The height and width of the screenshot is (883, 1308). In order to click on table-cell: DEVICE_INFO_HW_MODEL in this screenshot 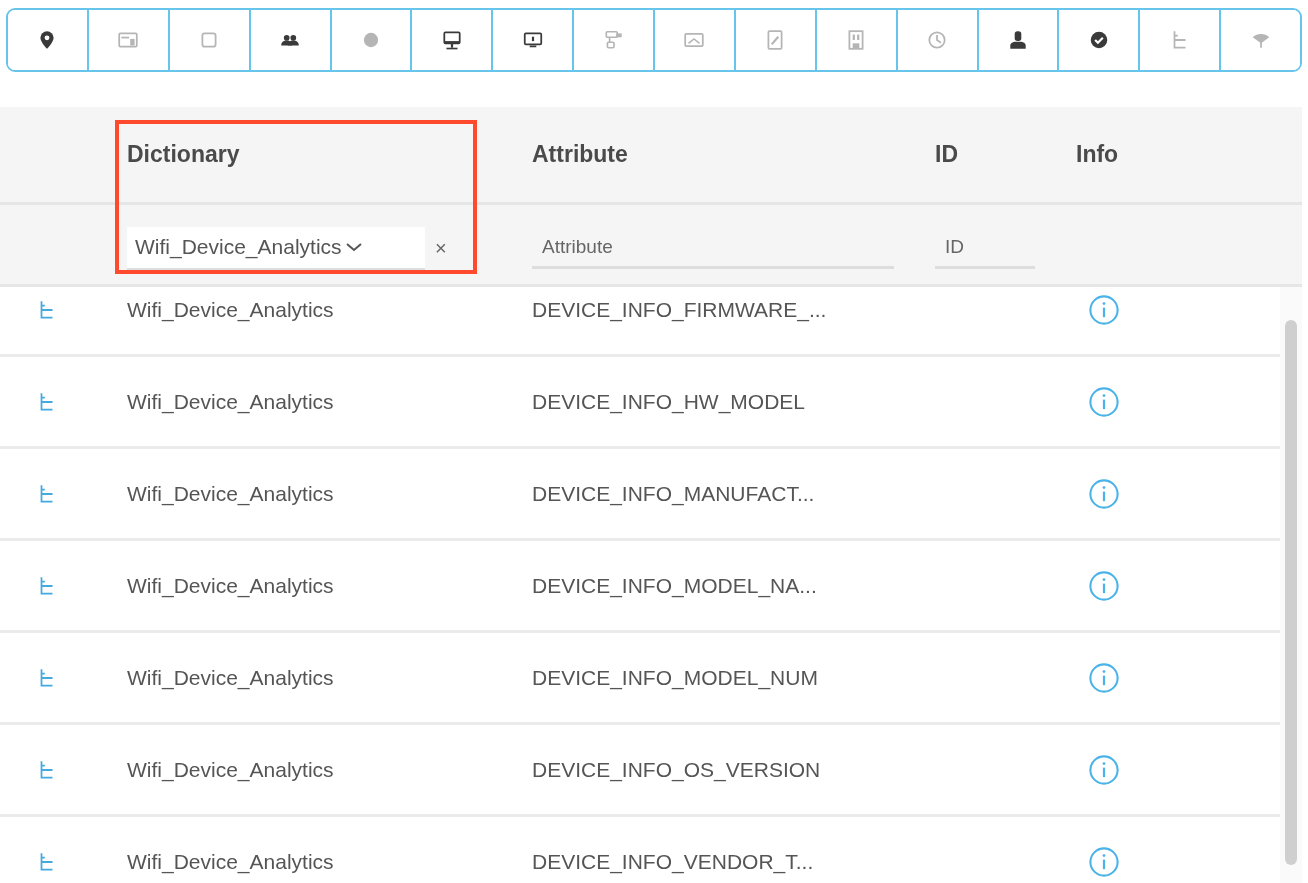, I will do `click(669, 401)`.